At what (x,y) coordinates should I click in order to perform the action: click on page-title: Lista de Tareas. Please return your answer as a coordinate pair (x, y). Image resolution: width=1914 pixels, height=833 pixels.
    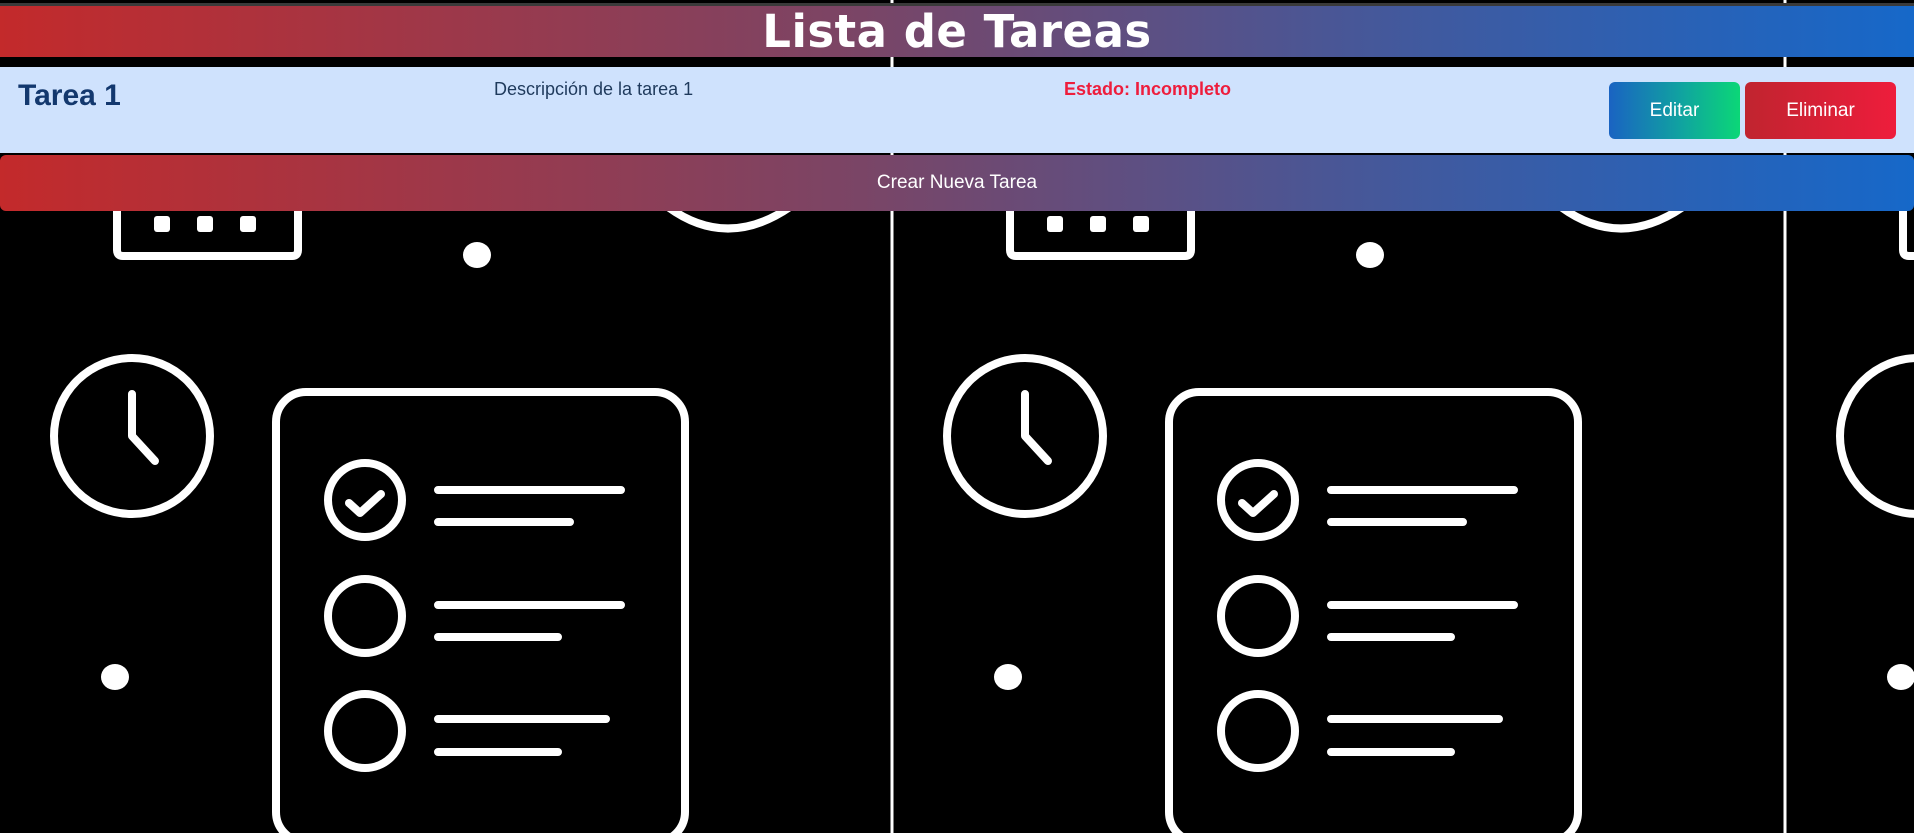
    Looking at the image, I should click on (957, 31).